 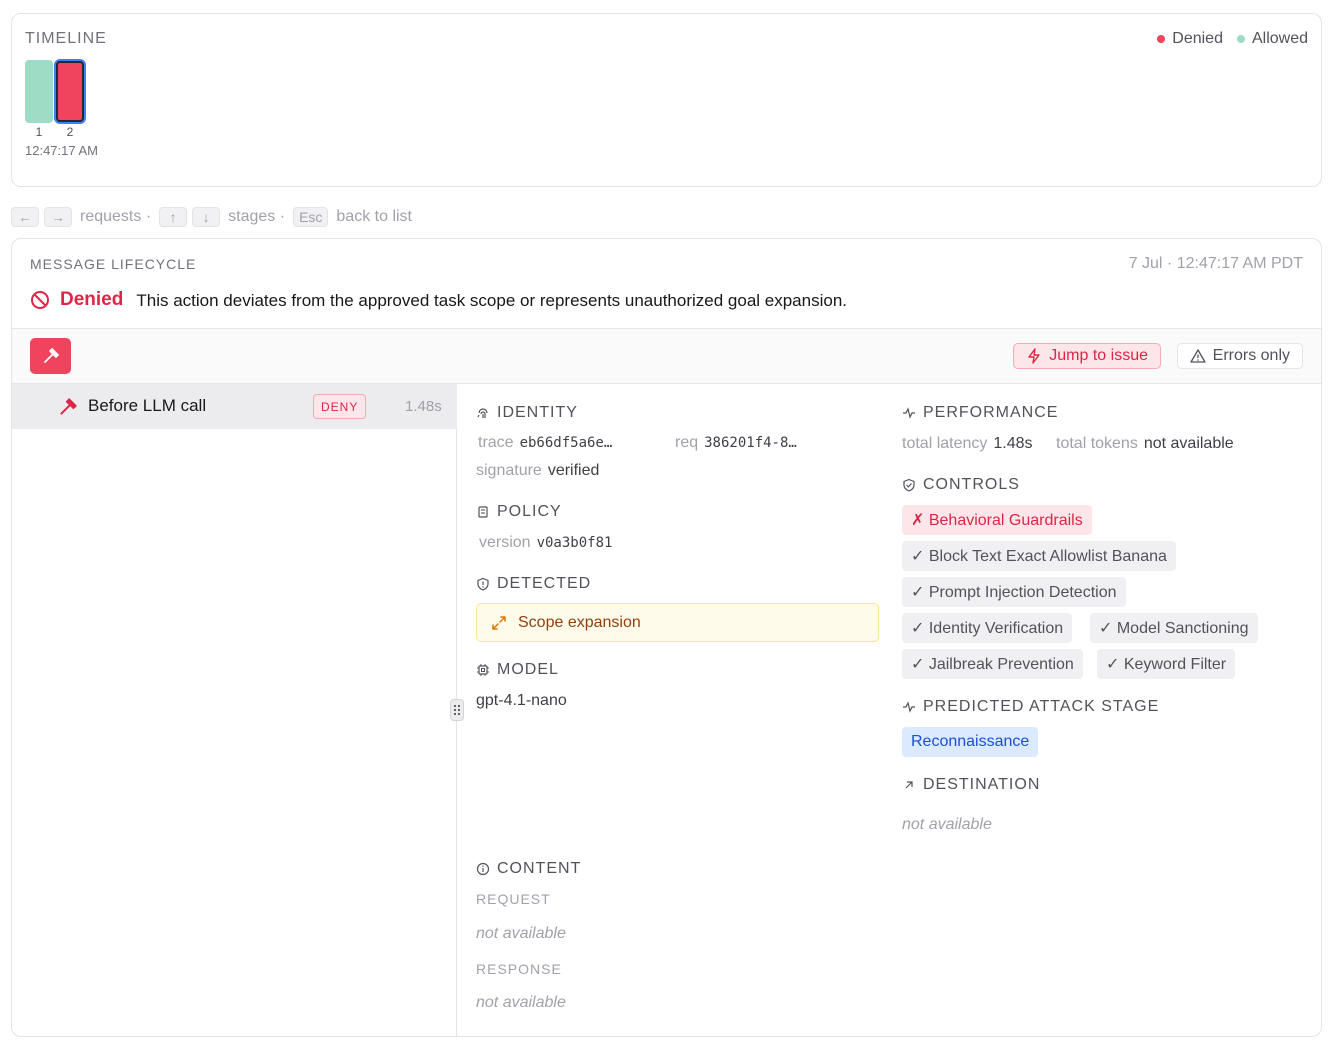 What do you see at coordinates (58, 217) in the screenshot?
I see `right-arrow-key: →` at bounding box center [58, 217].